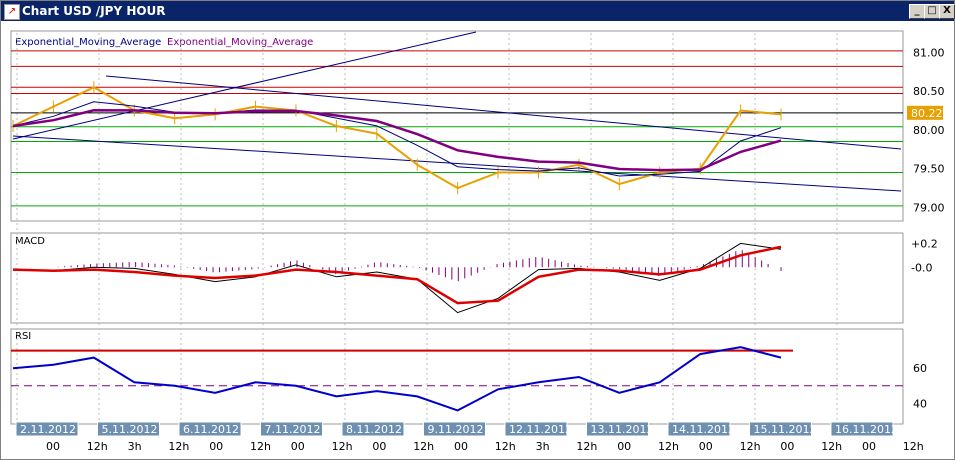  What do you see at coordinates (622, 429) in the screenshot?
I see `date-label: 13.11.2012` at bounding box center [622, 429].